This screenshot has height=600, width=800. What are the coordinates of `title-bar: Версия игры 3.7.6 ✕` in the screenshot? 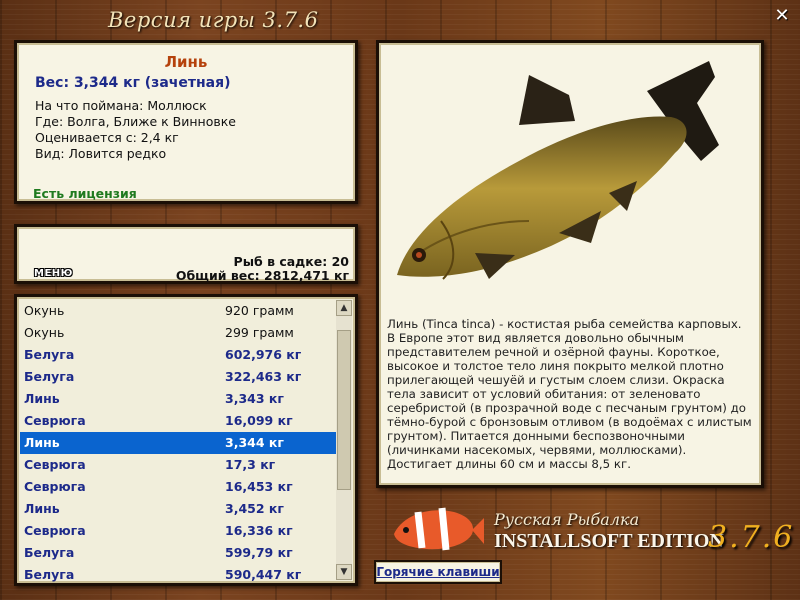 It's located at (400, 19).